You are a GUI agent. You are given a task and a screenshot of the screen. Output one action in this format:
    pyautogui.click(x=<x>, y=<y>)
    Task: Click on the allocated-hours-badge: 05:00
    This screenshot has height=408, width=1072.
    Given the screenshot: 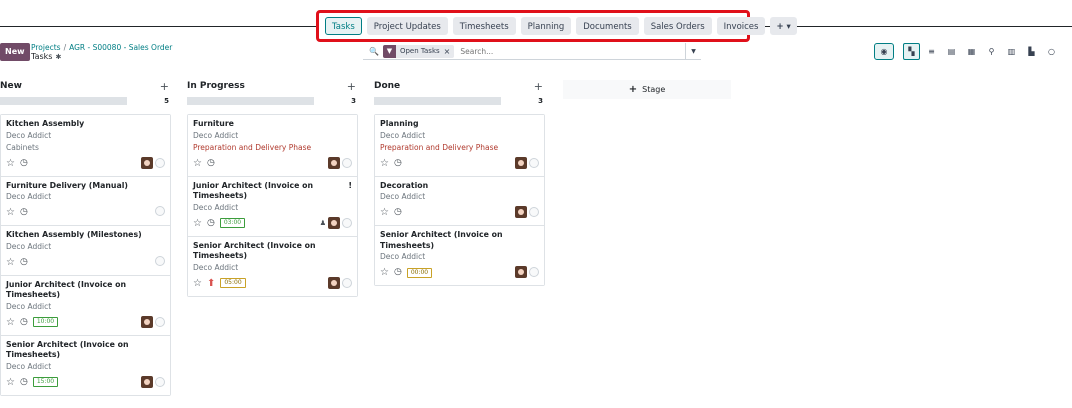 What is the action you would take?
    pyautogui.click(x=233, y=283)
    